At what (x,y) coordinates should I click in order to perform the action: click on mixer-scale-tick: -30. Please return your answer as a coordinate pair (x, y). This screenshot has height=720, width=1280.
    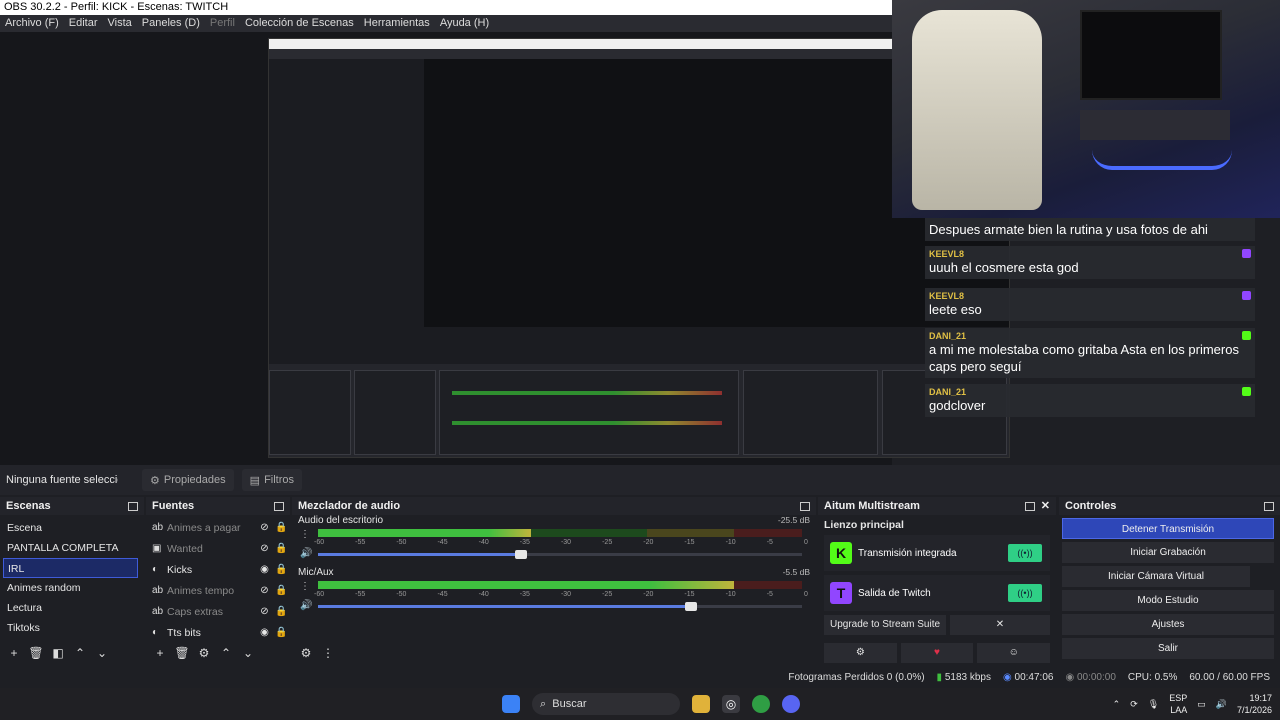
    Looking at the image, I should click on (566, 542).